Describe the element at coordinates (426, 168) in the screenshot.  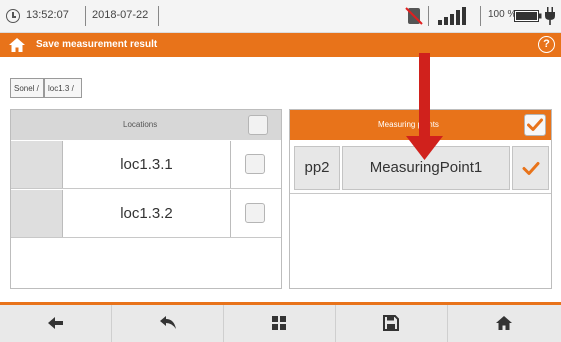
I see `measuring-point-name: MeasuringPoint1` at that location.